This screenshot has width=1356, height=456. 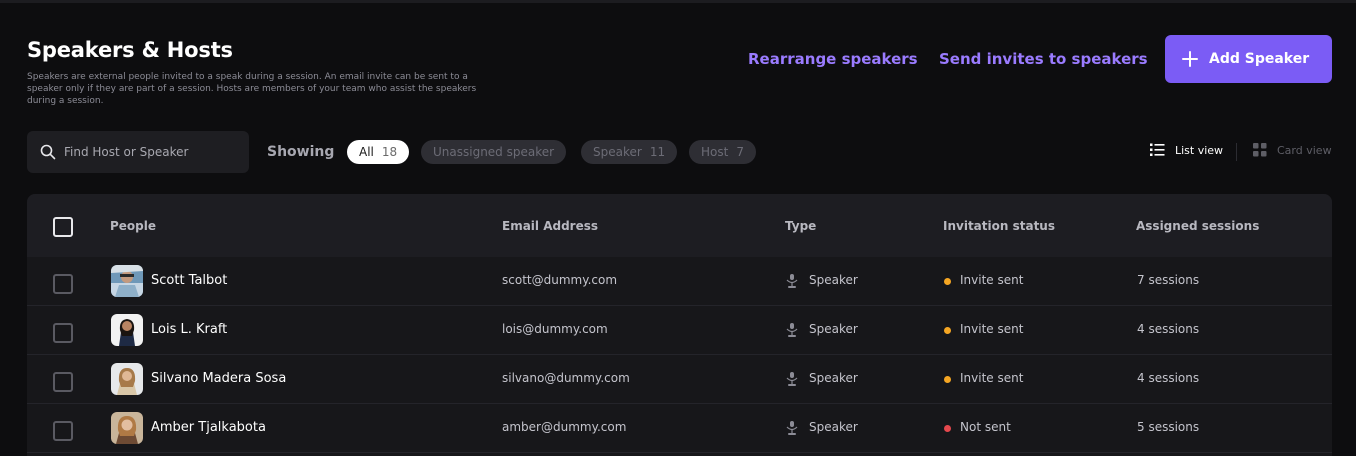 What do you see at coordinates (133, 226) in the screenshot?
I see `column-header-people: People` at bounding box center [133, 226].